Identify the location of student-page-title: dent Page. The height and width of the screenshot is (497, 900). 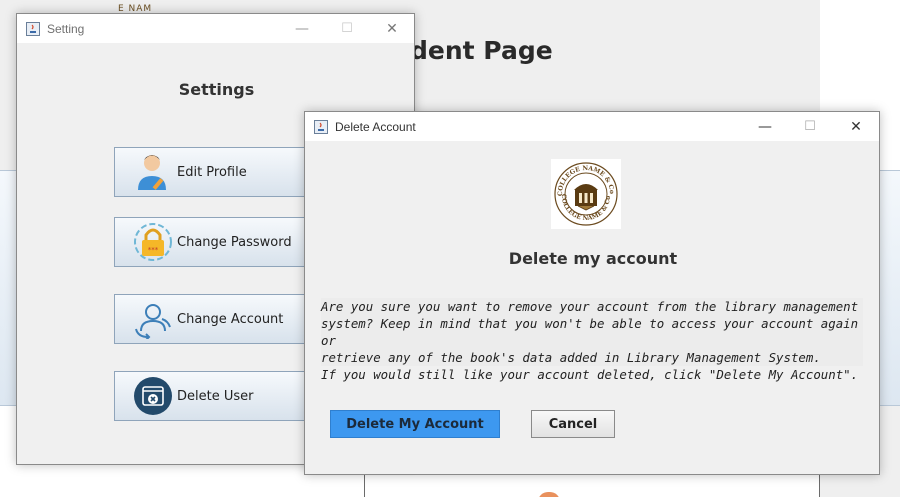
(481, 50).